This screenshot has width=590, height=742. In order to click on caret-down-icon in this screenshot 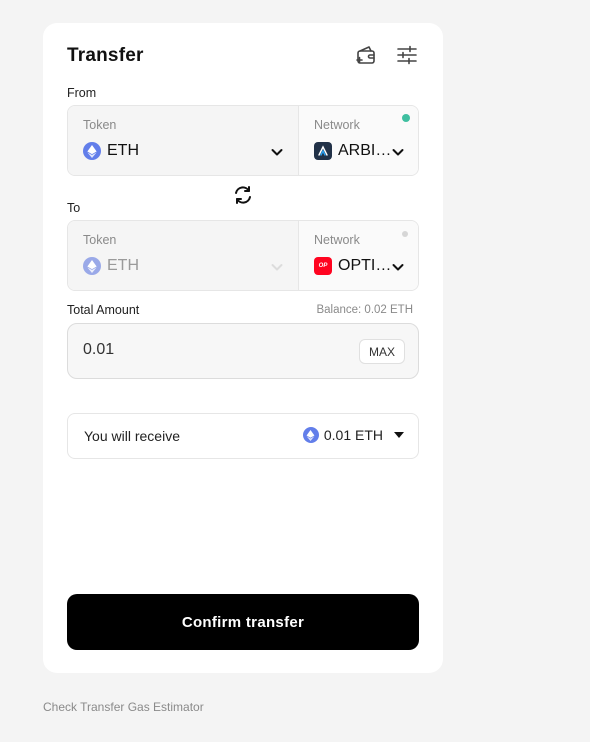, I will do `click(399, 435)`.